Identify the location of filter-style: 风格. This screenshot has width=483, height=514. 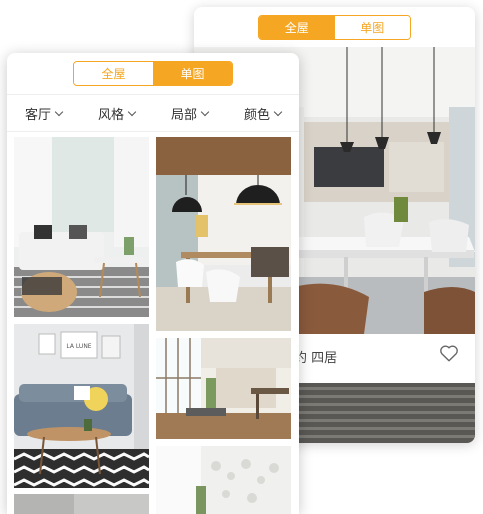
(117, 113).